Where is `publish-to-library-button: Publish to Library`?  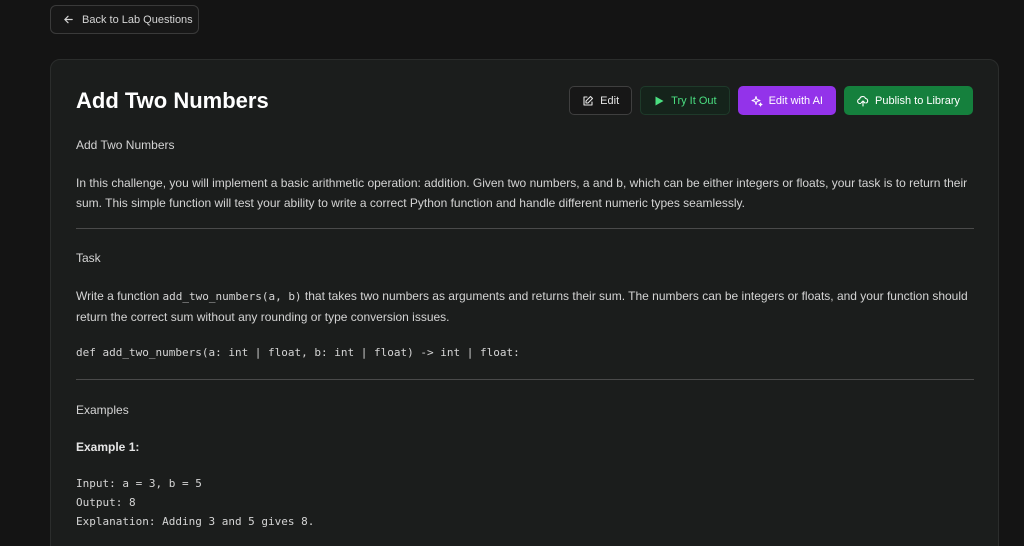
publish-to-library-button: Publish to Library is located at coordinates (908, 100).